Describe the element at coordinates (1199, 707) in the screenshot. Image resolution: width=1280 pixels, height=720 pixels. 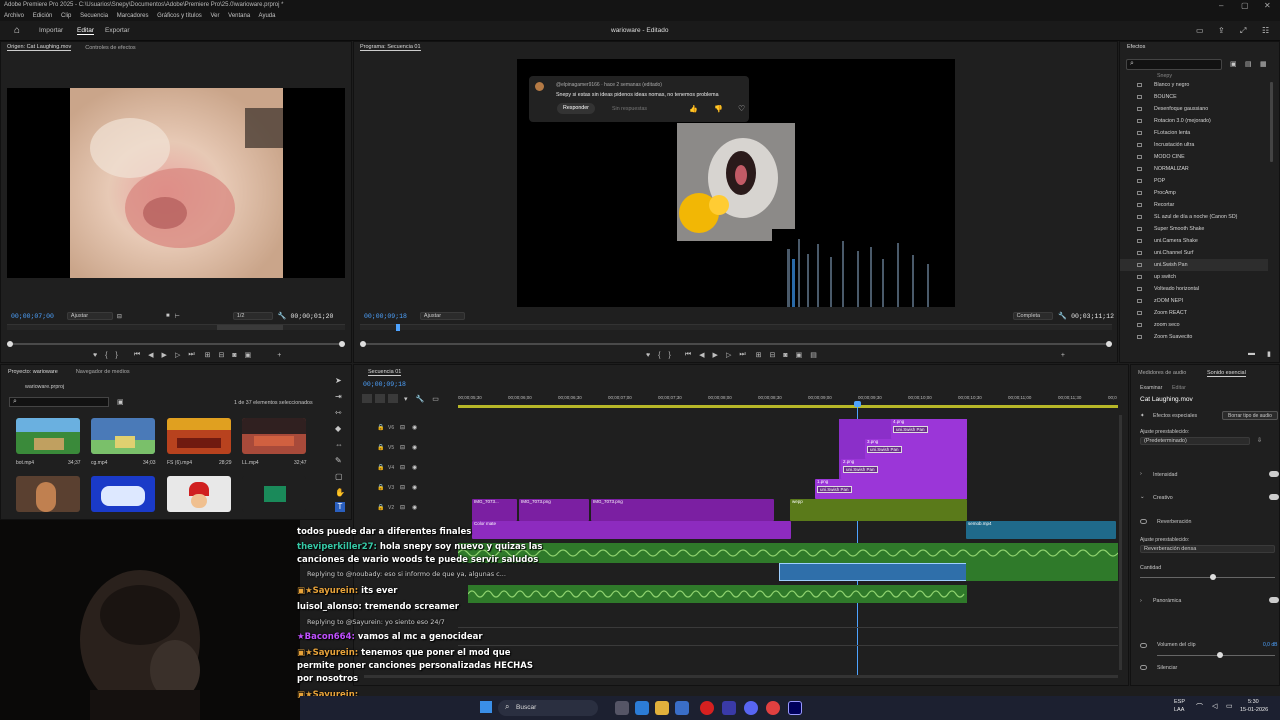
I see `wifi-icon: ⌒` at that location.